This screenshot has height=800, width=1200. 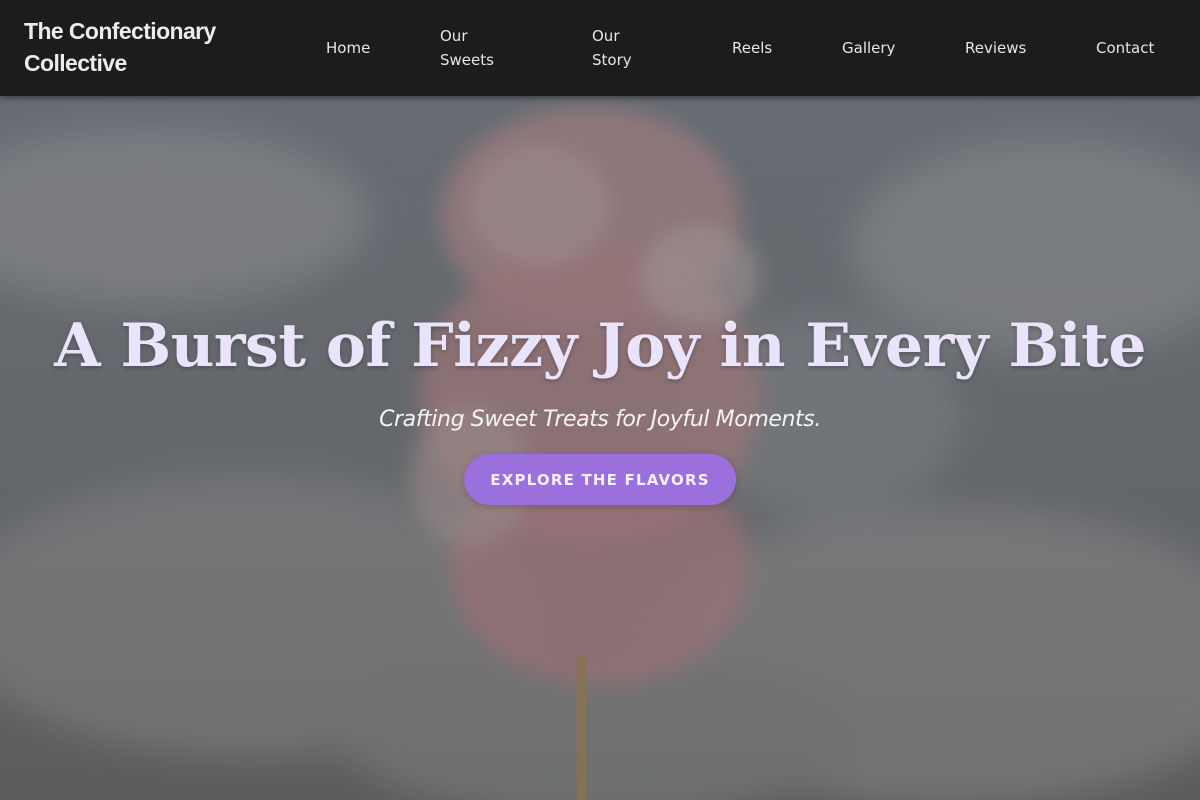 What do you see at coordinates (1125, 48) in the screenshot?
I see `nav-link-contact: Contact` at bounding box center [1125, 48].